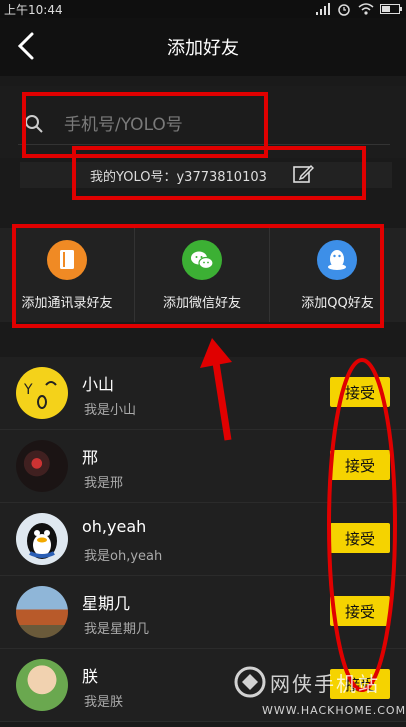 The height and width of the screenshot is (727, 406). What do you see at coordinates (325, 684) in the screenshot?
I see `watermark-text: 网侠手机站` at bounding box center [325, 684].